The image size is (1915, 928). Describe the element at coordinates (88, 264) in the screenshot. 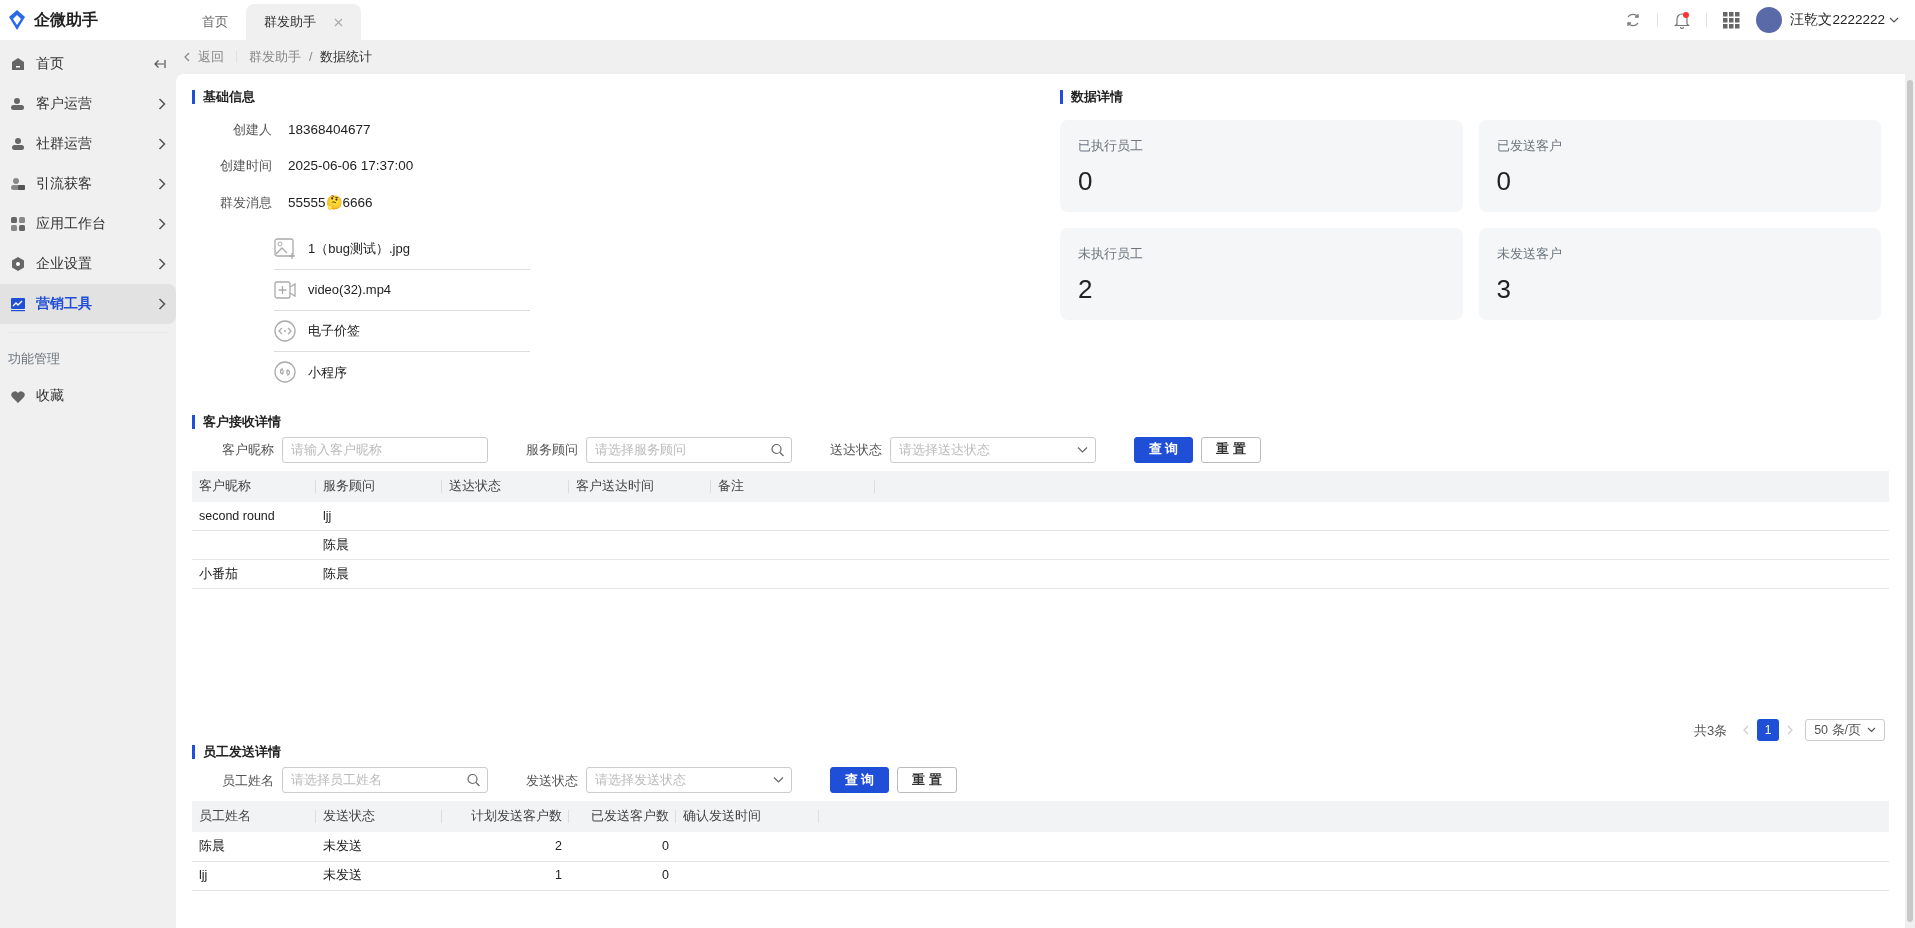

I see `sidebar-item: 企业设置` at that location.